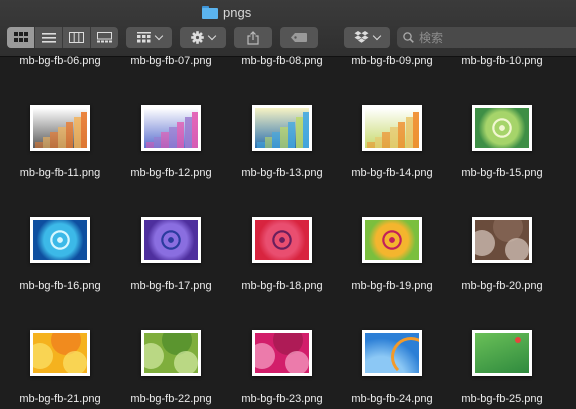 This screenshot has width=576, height=409. I want to click on columns-icon, so click(76, 37).